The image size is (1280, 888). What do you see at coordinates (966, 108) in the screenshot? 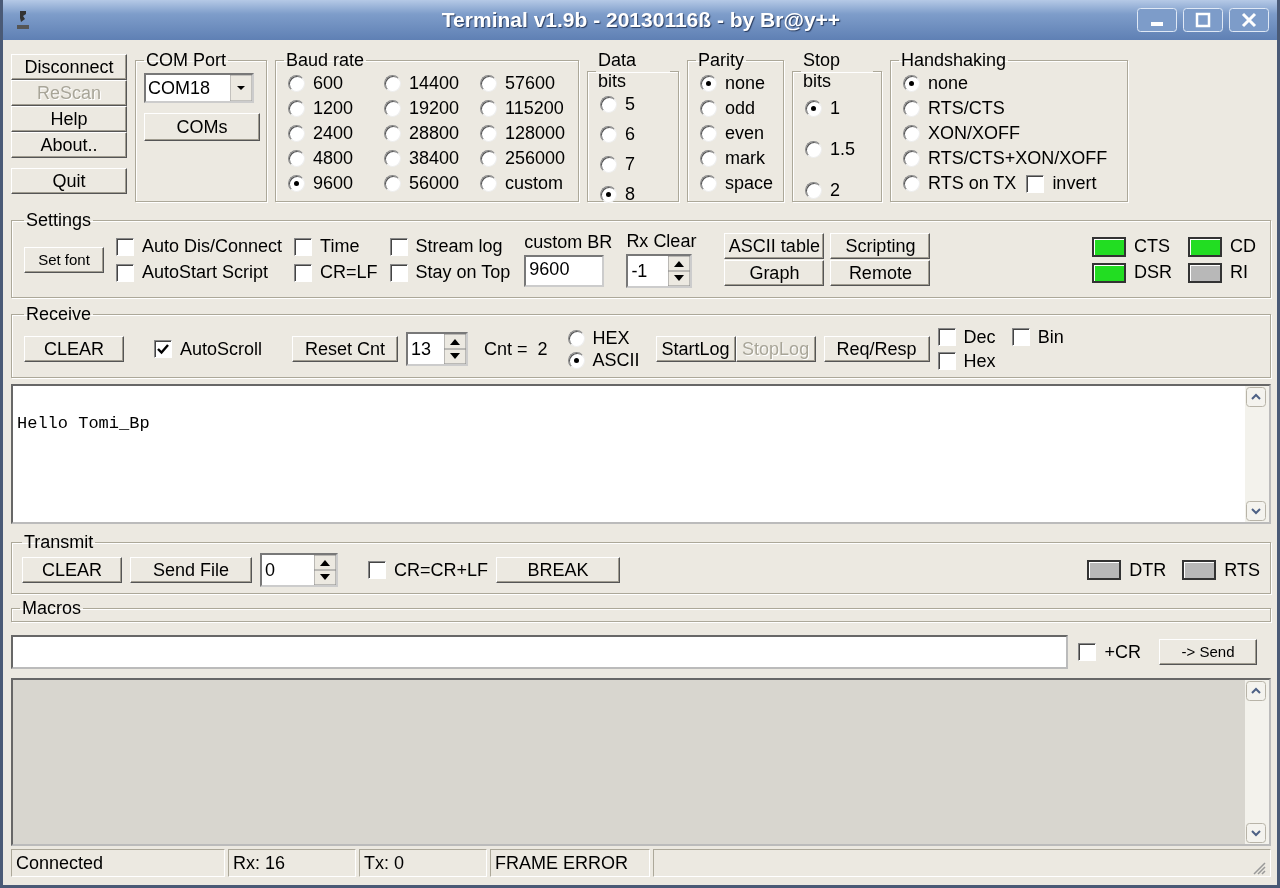
I see `radio-label: RTS/CTS` at bounding box center [966, 108].